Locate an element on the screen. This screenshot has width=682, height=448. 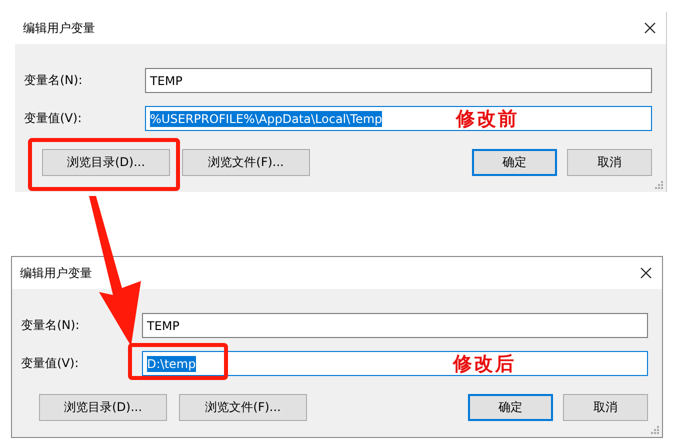
field-value: D:\temp is located at coordinates (171, 364).